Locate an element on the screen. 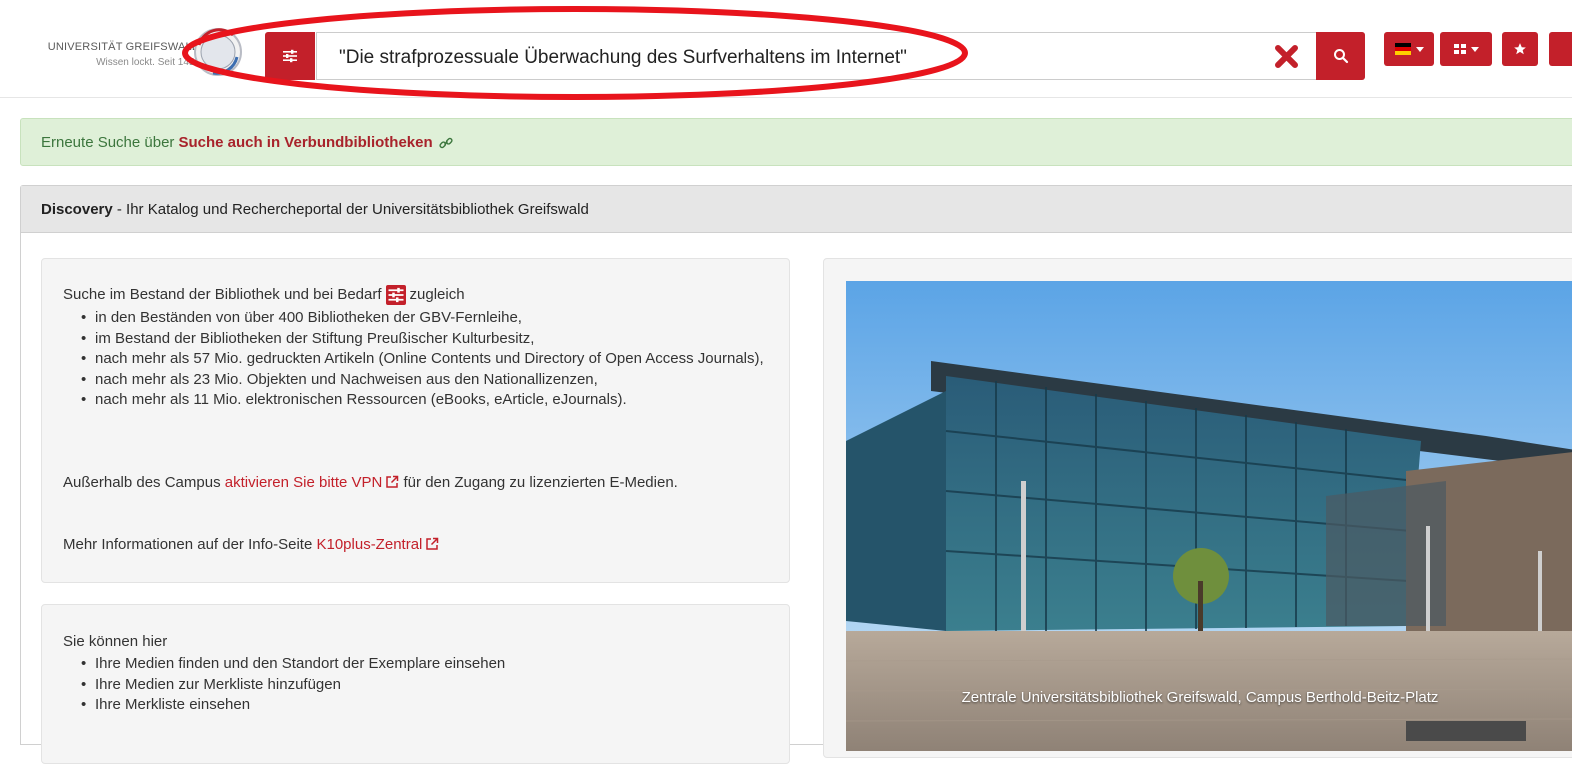 Image resolution: width=1572 pixels, height=764 pixels. favorites-button is located at coordinates (1520, 49).